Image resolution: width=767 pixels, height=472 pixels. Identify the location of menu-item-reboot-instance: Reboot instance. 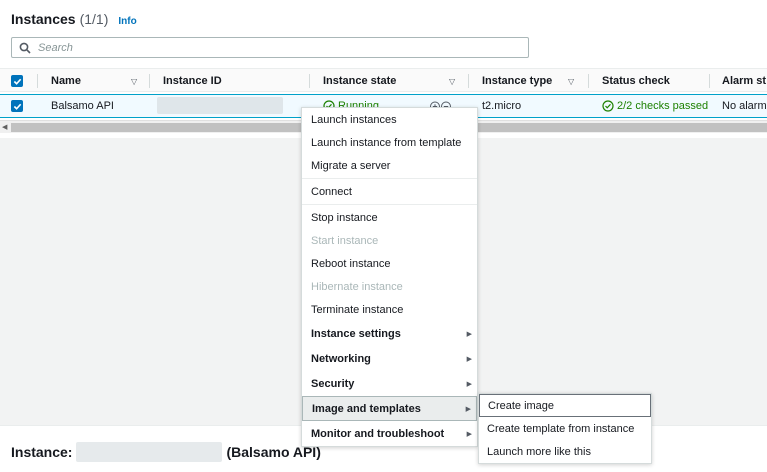
(389, 263).